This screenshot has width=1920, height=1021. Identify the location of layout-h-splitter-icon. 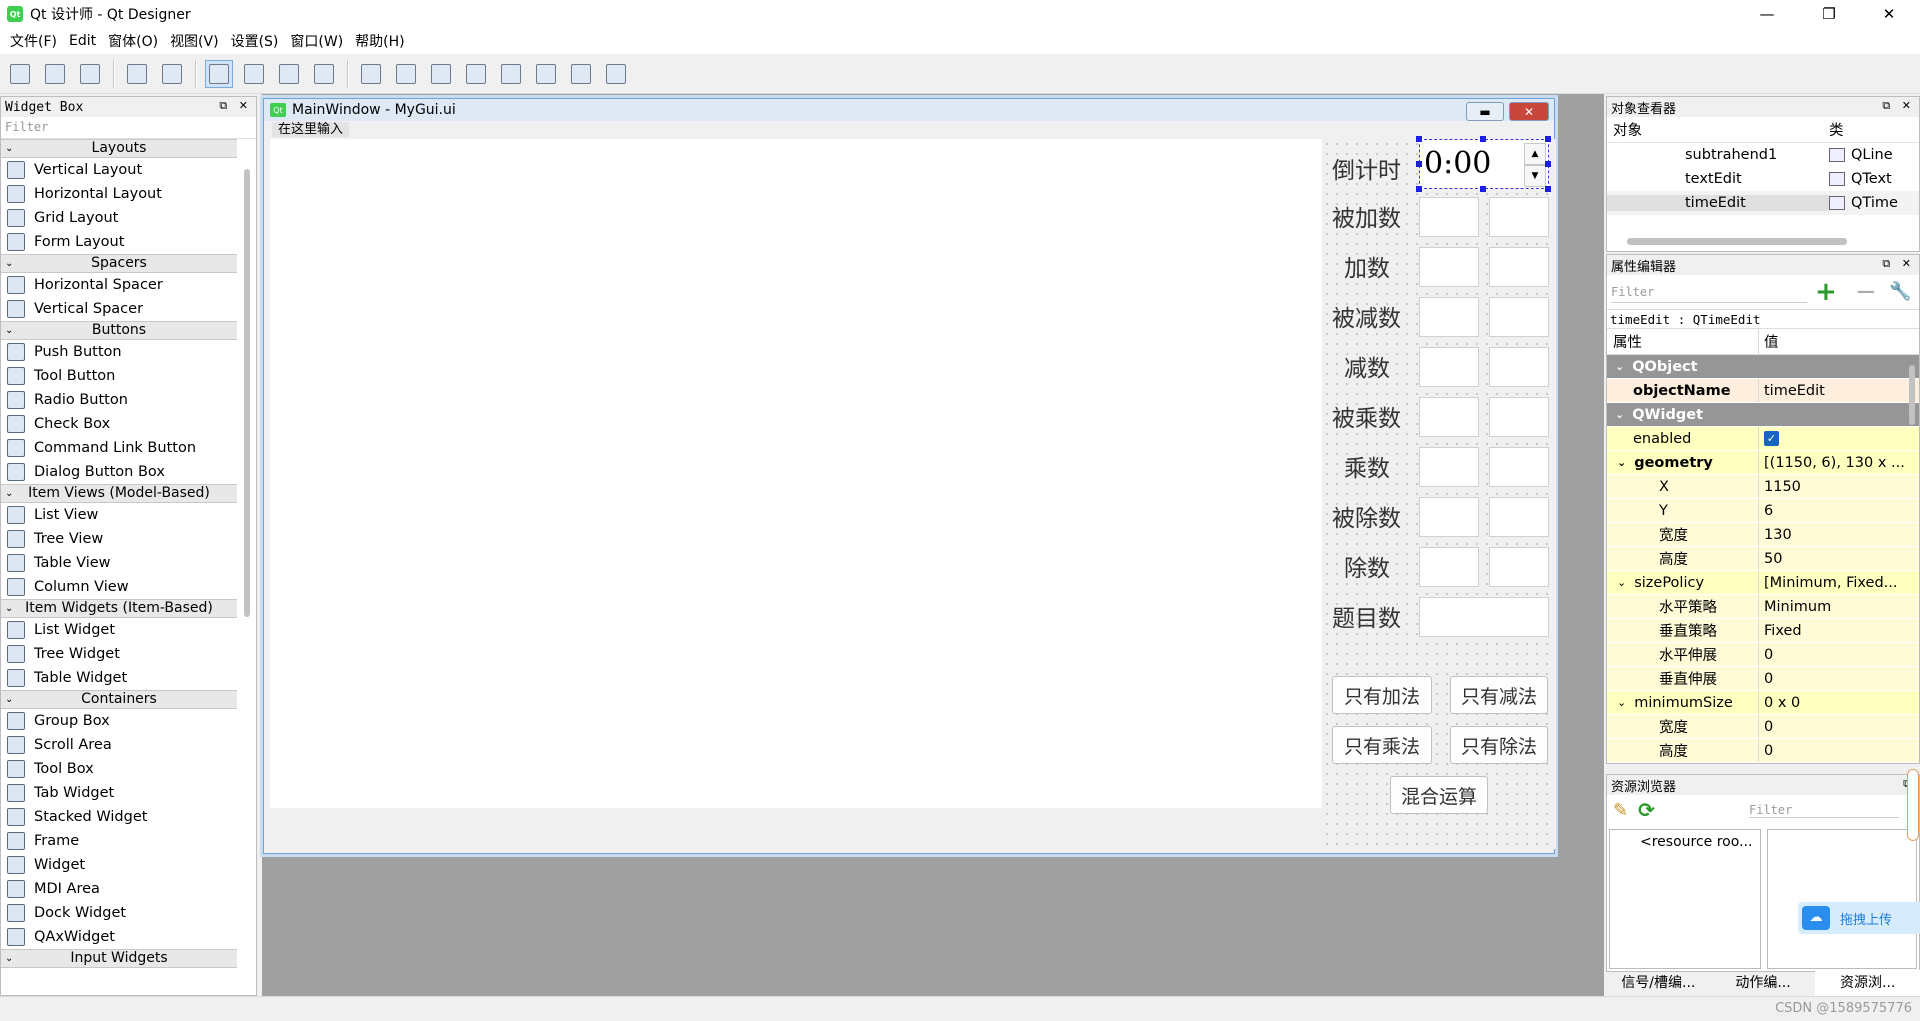
(441, 74).